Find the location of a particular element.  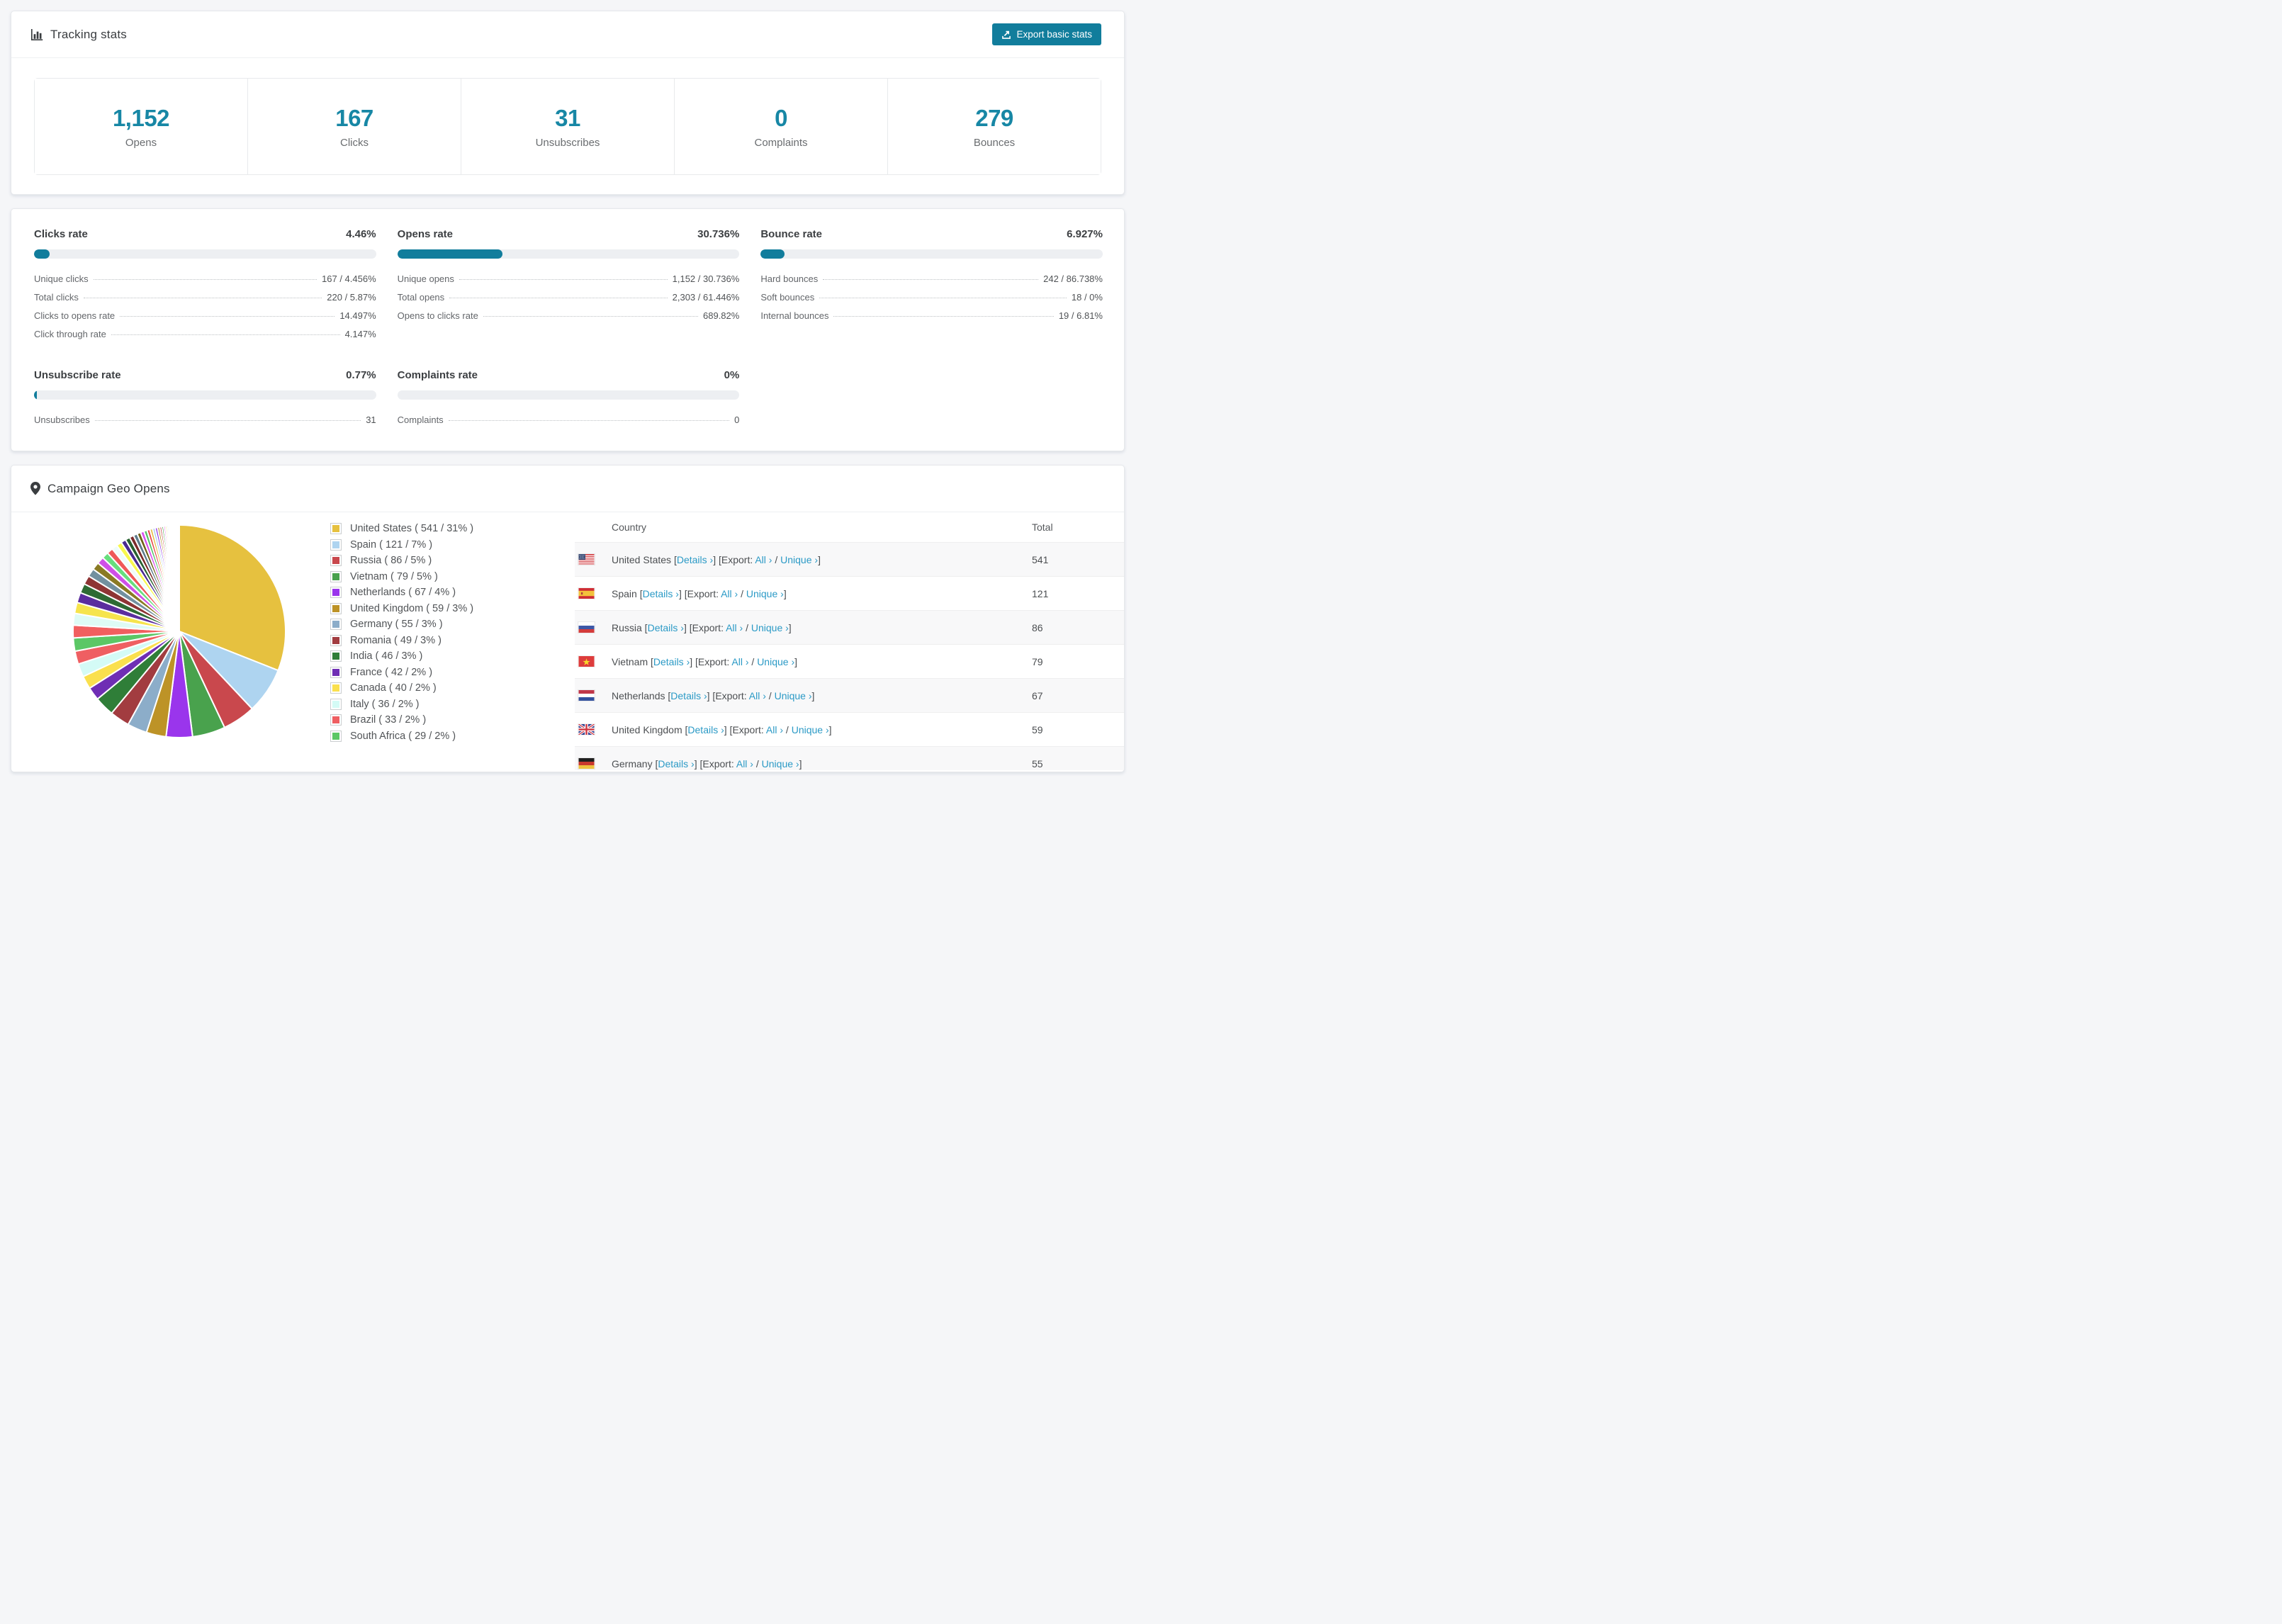

stat-value: 0 is located at coordinates (781, 118).